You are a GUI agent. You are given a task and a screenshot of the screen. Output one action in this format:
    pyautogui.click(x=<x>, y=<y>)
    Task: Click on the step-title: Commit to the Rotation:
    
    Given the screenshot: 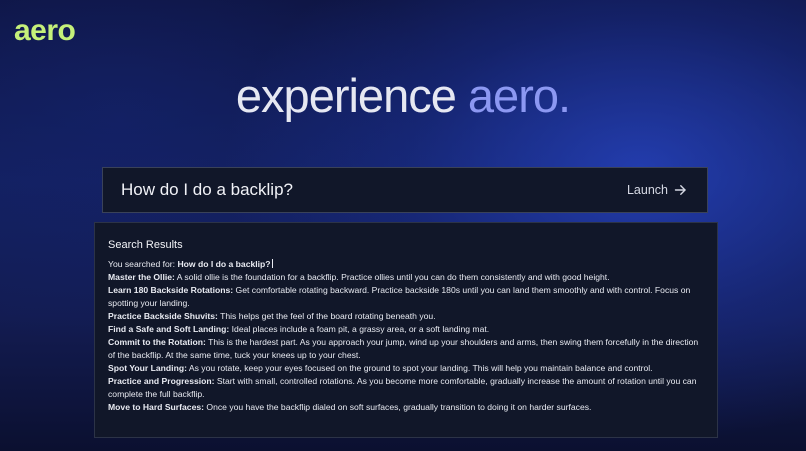 What is the action you would take?
    pyautogui.click(x=157, y=342)
    